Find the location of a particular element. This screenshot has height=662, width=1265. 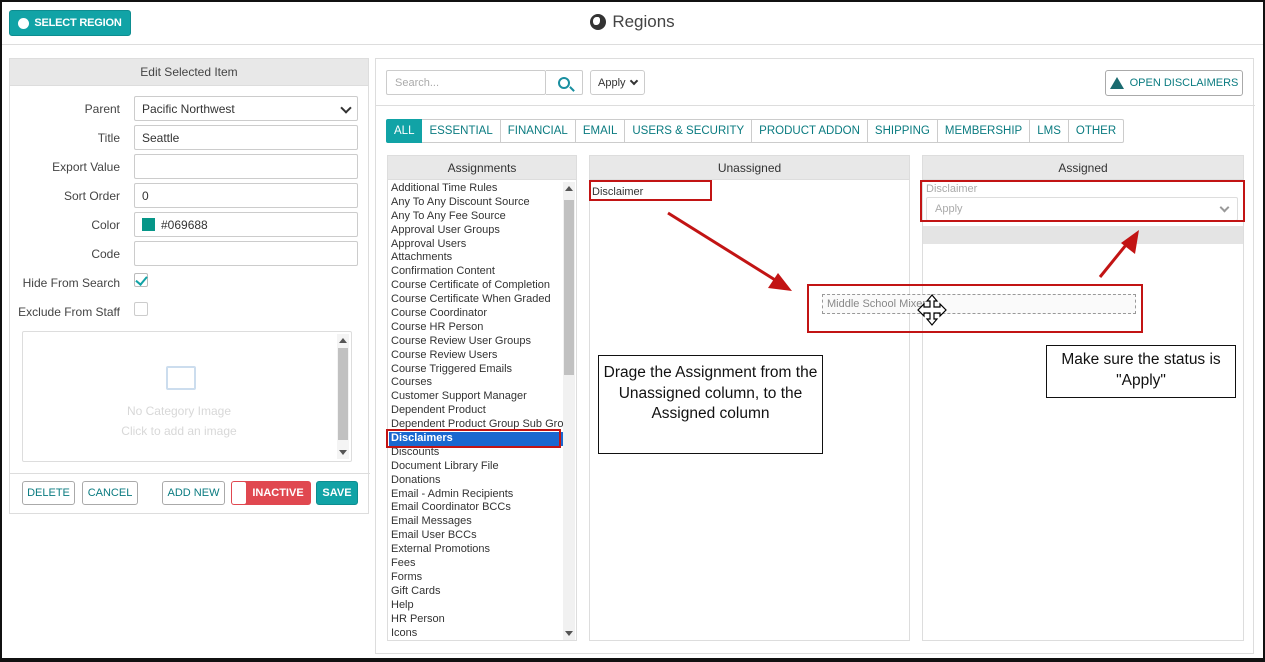

color-row: Color #069688 is located at coordinates (190, 224).